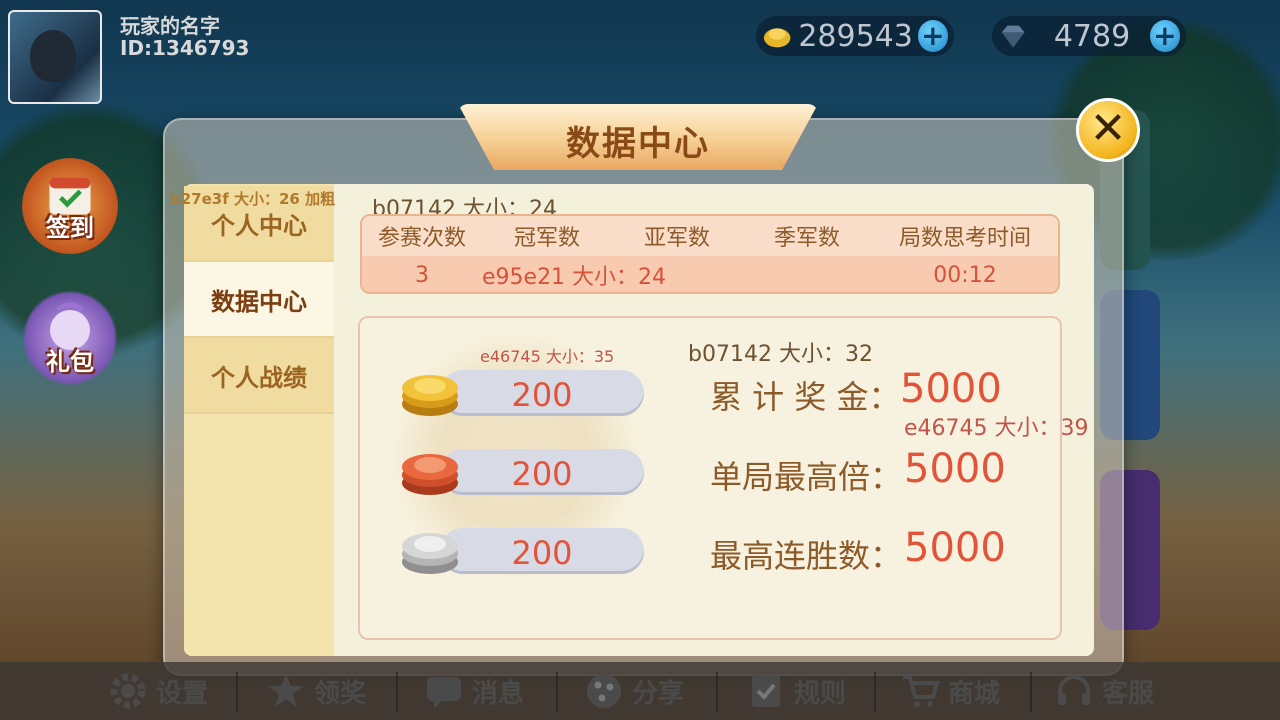 This screenshot has width=1280, height=720. I want to click on tab-data-center: 数据中心, so click(259, 300).